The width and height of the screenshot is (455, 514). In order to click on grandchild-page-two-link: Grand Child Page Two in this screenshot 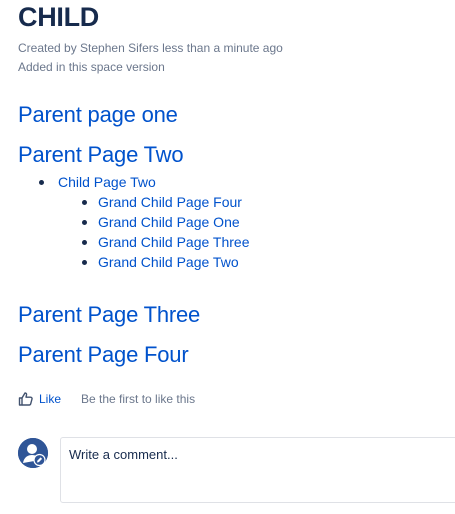, I will do `click(168, 262)`.